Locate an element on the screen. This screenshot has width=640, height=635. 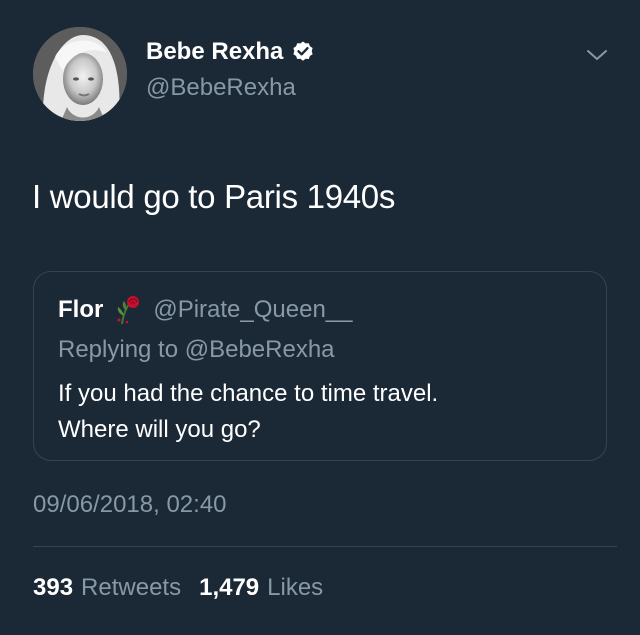
likes-stat: 1,479 Likes is located at coordinates (261, 588).